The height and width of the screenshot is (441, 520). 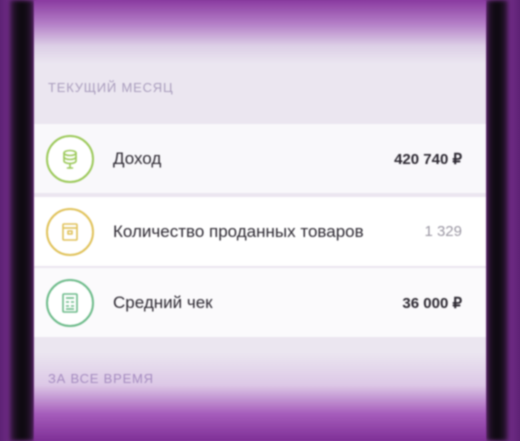 What do you see at coordinates (163, 302) in the screenshot?
I see `stat-label: Средний чек` at bounding box center [163, 302].